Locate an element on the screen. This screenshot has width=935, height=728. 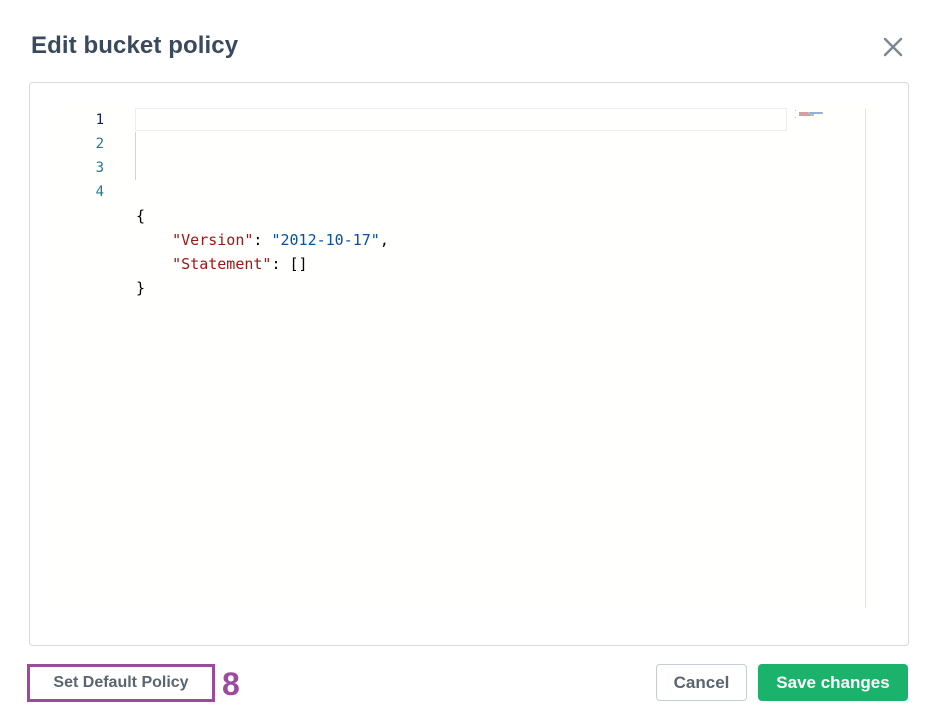
code-line: "Statement": [] is located at coordinates (461, 264).